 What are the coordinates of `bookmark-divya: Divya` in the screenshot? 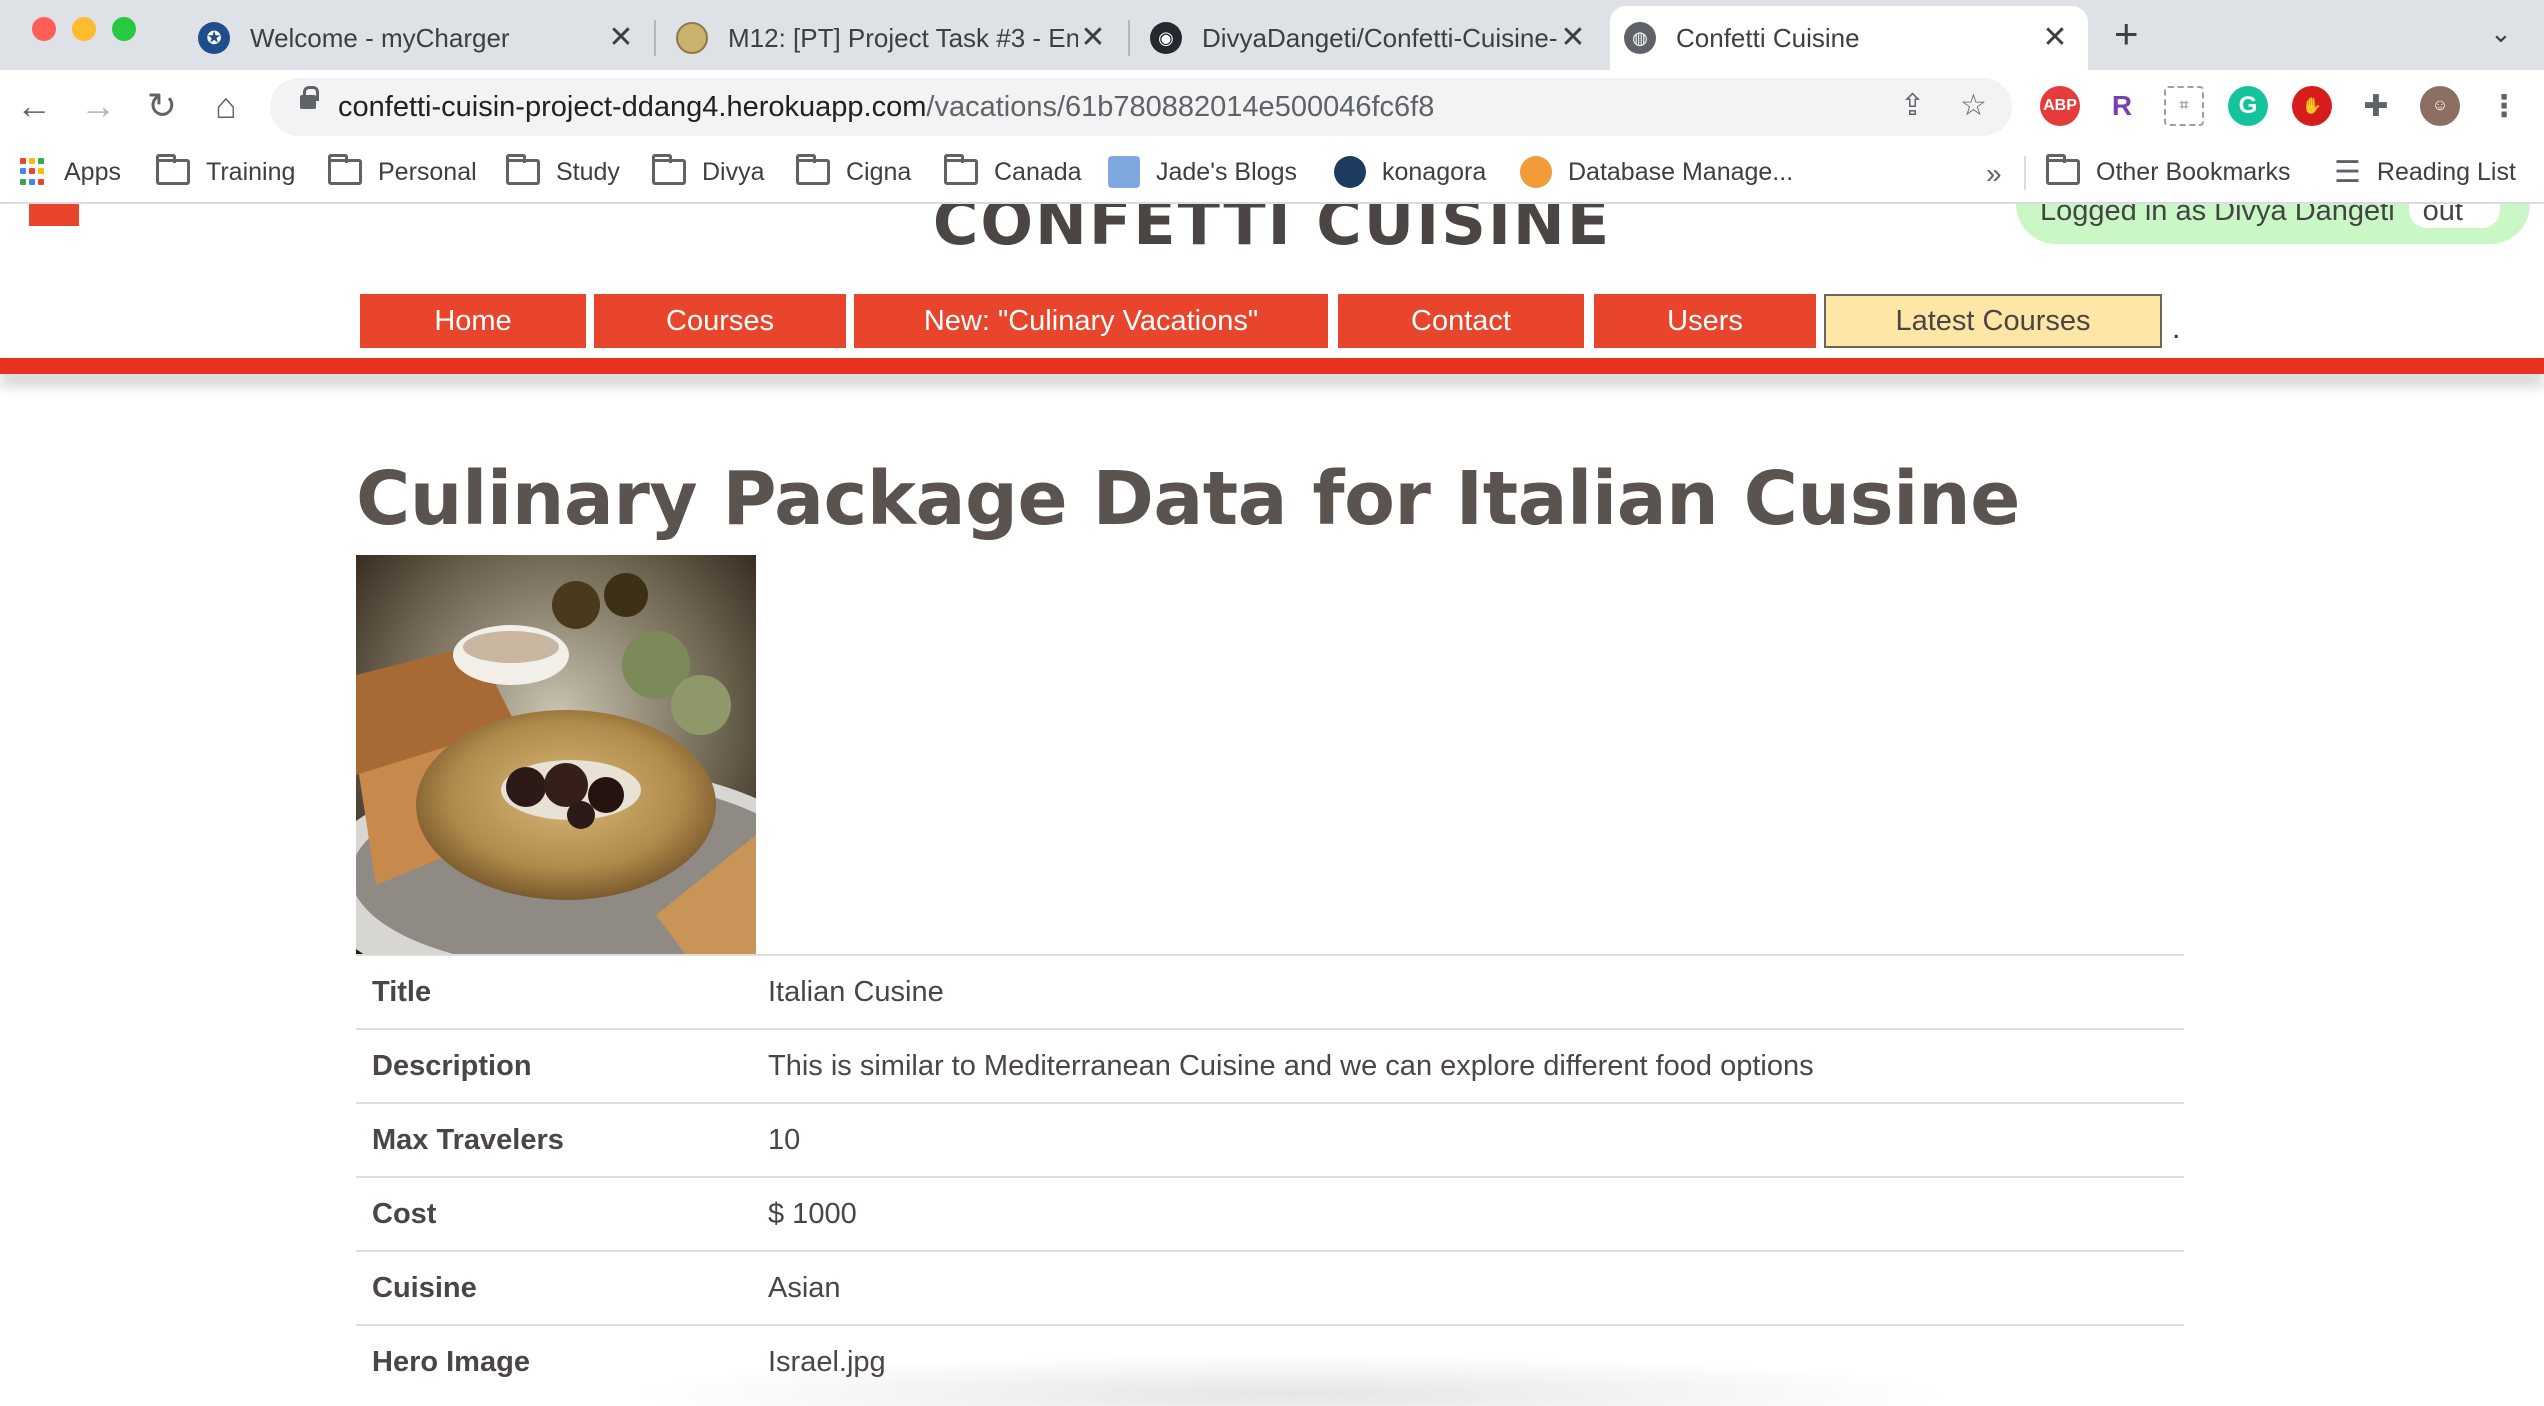 It's located at (708, 172).